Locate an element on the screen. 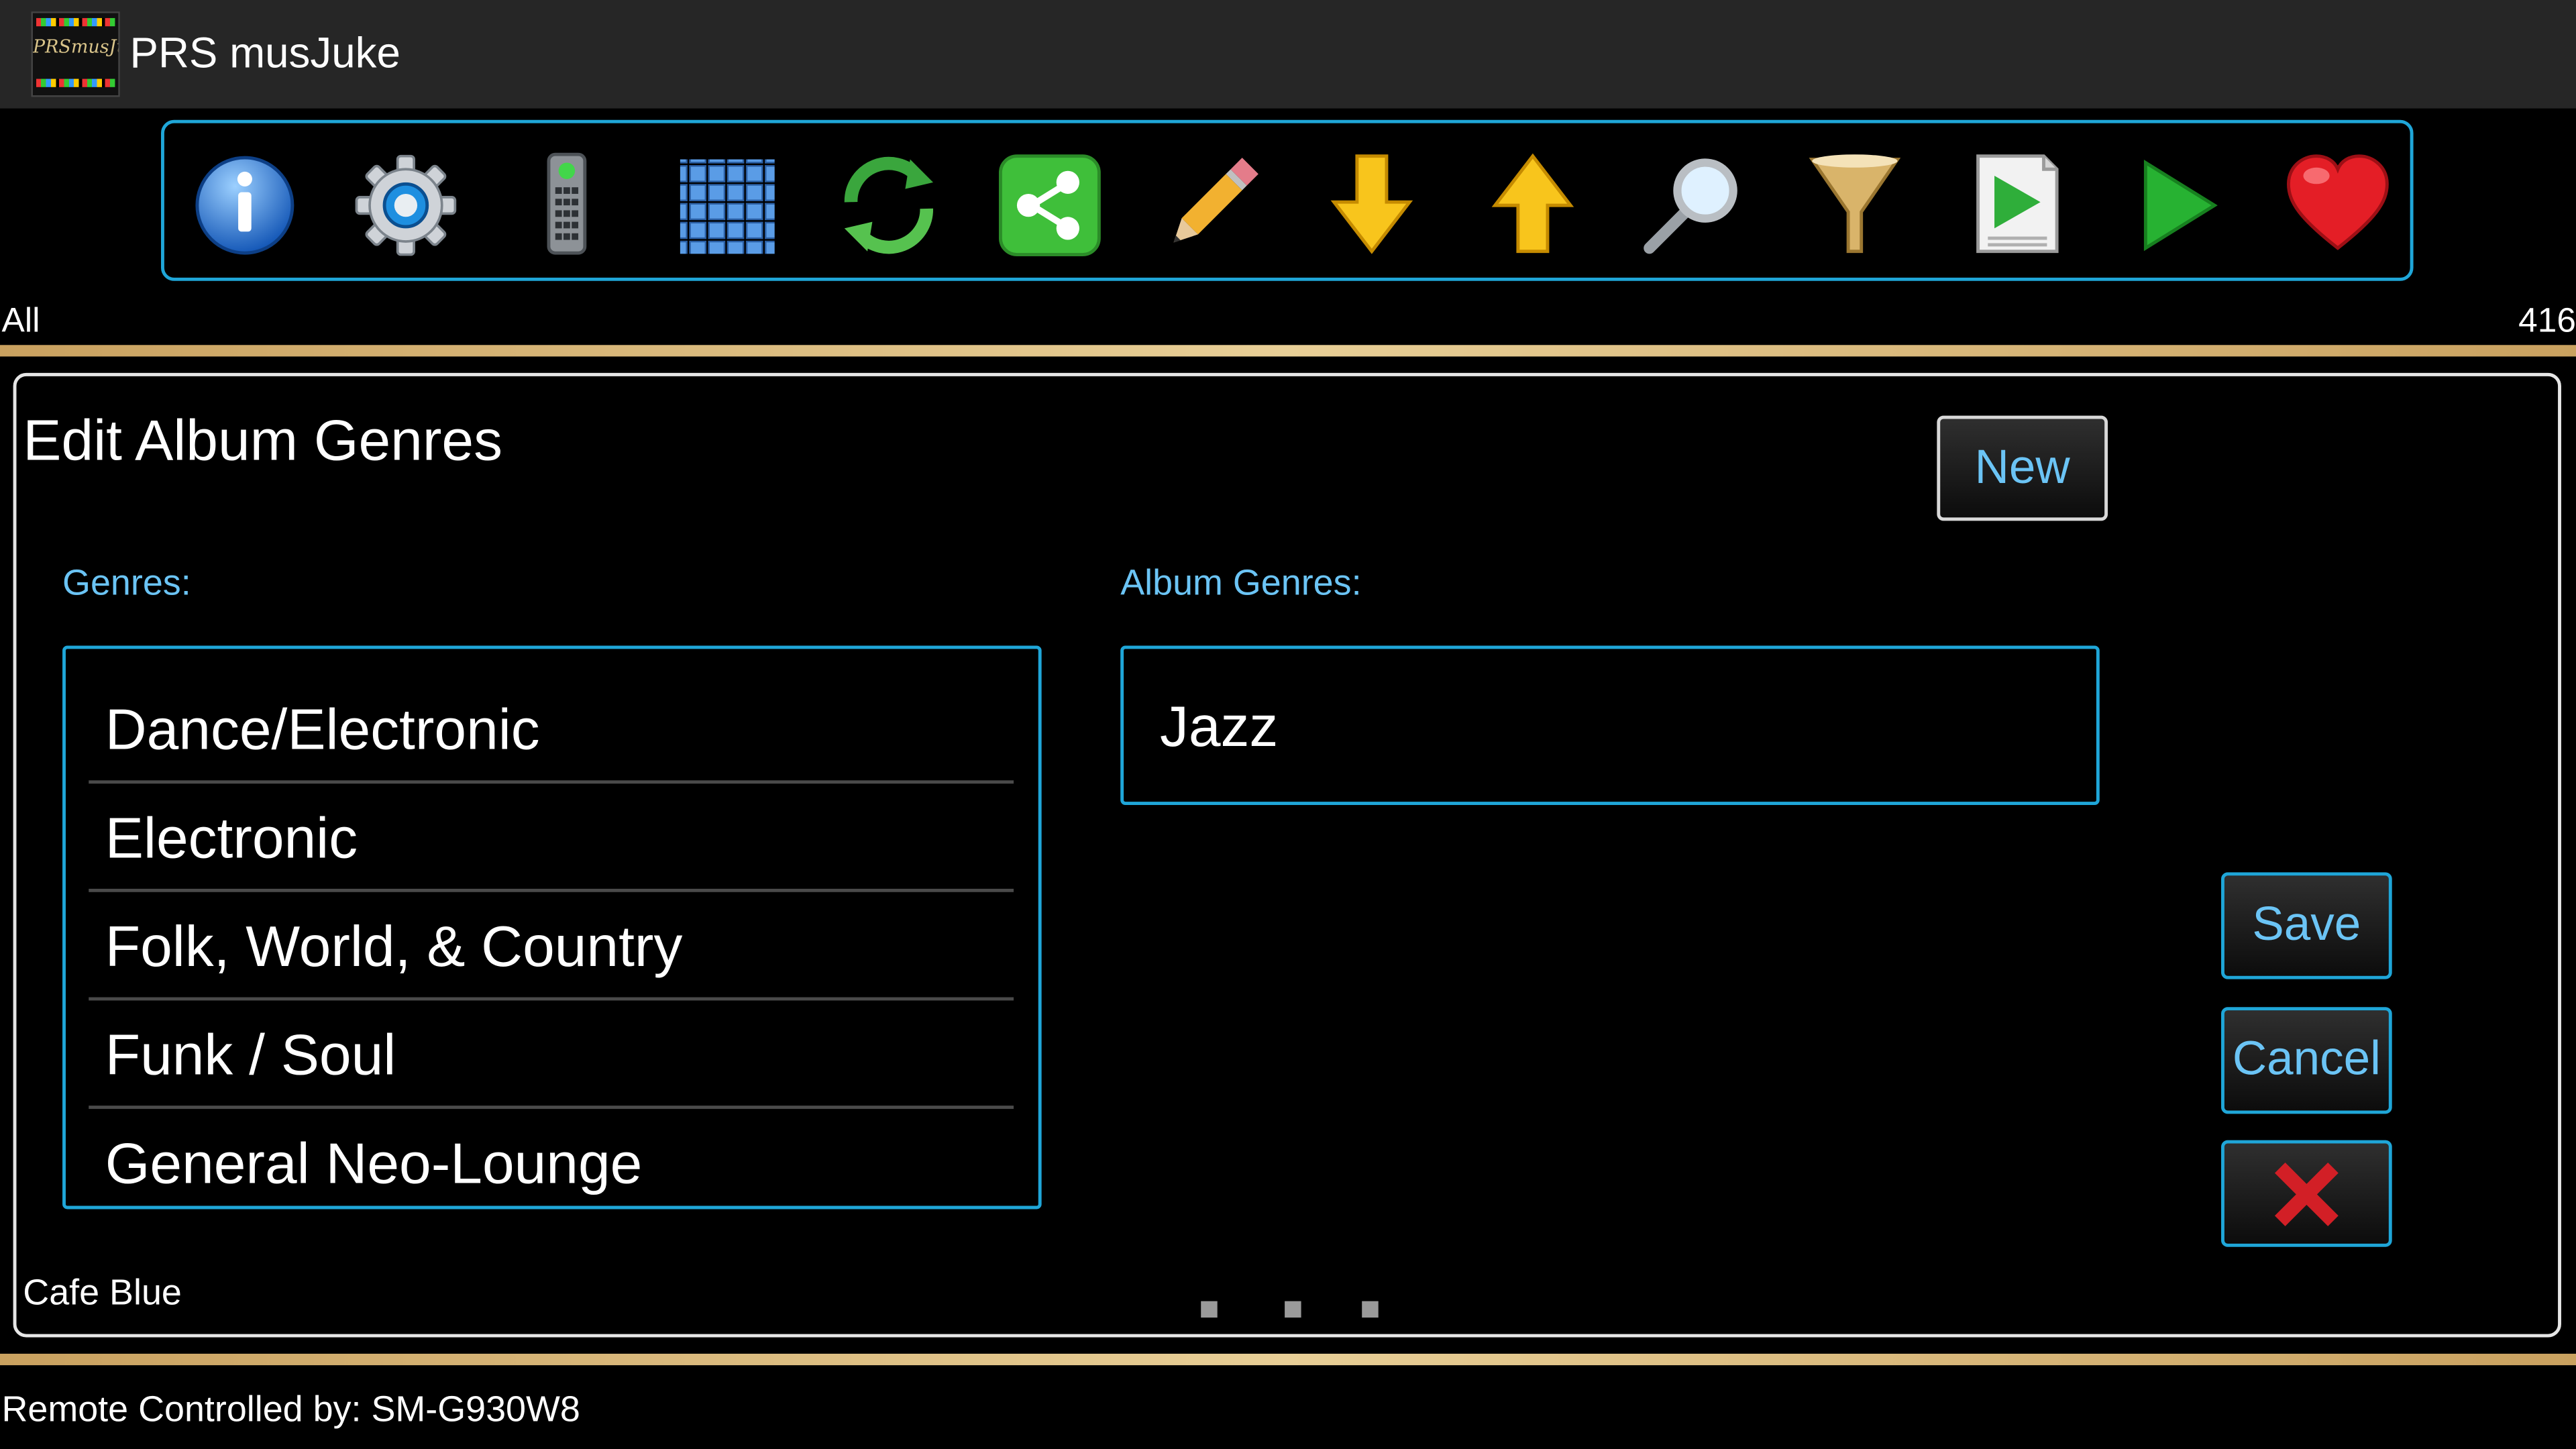 The width and height of the screenshot is (2576, 1449). filter-label: All is located at coordinates (20, 321).